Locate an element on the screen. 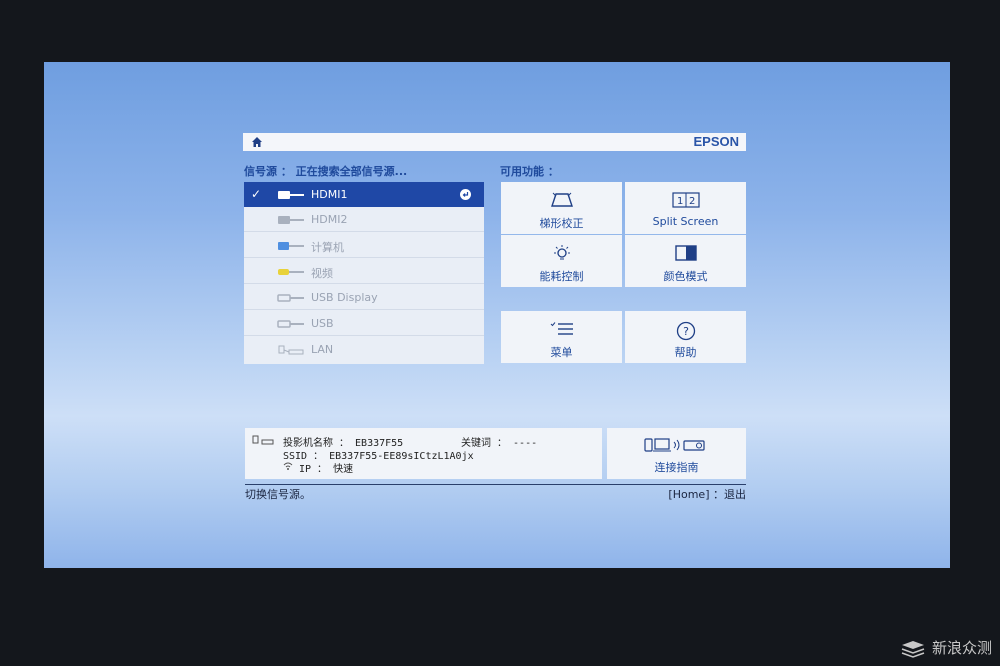 Image resolution: width=1000 pixels, height=666 pixels. keystone-label: 梯形校正 is located at coordinates (561, 223).